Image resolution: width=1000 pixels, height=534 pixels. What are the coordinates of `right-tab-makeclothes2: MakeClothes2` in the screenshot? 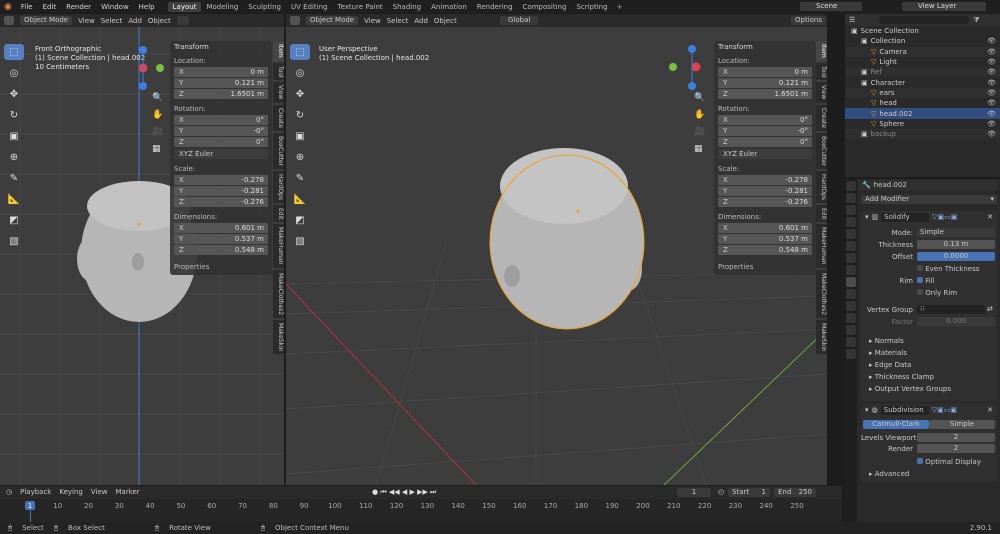 It's located at (821, 293).